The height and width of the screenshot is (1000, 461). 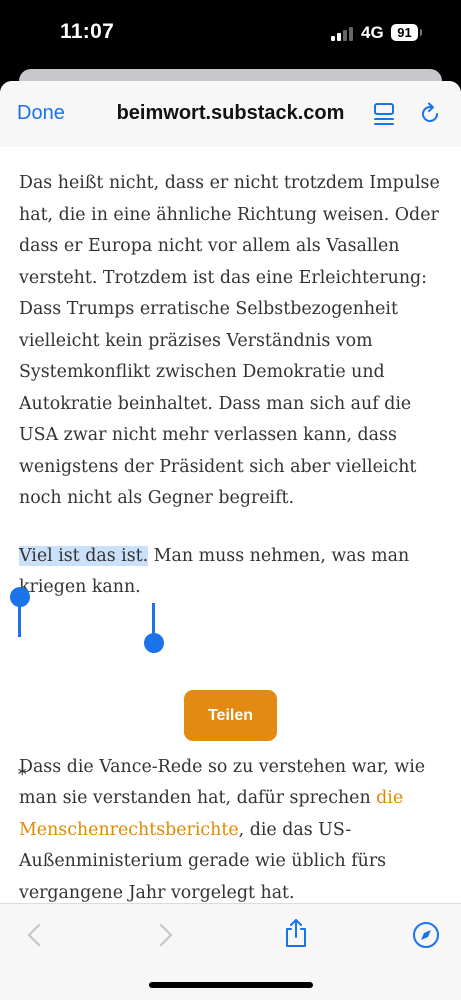 What do you see at coordinates (87, 31) in the screenshot?
I see `status-time: 11:07` at bounding box center [87, 31].